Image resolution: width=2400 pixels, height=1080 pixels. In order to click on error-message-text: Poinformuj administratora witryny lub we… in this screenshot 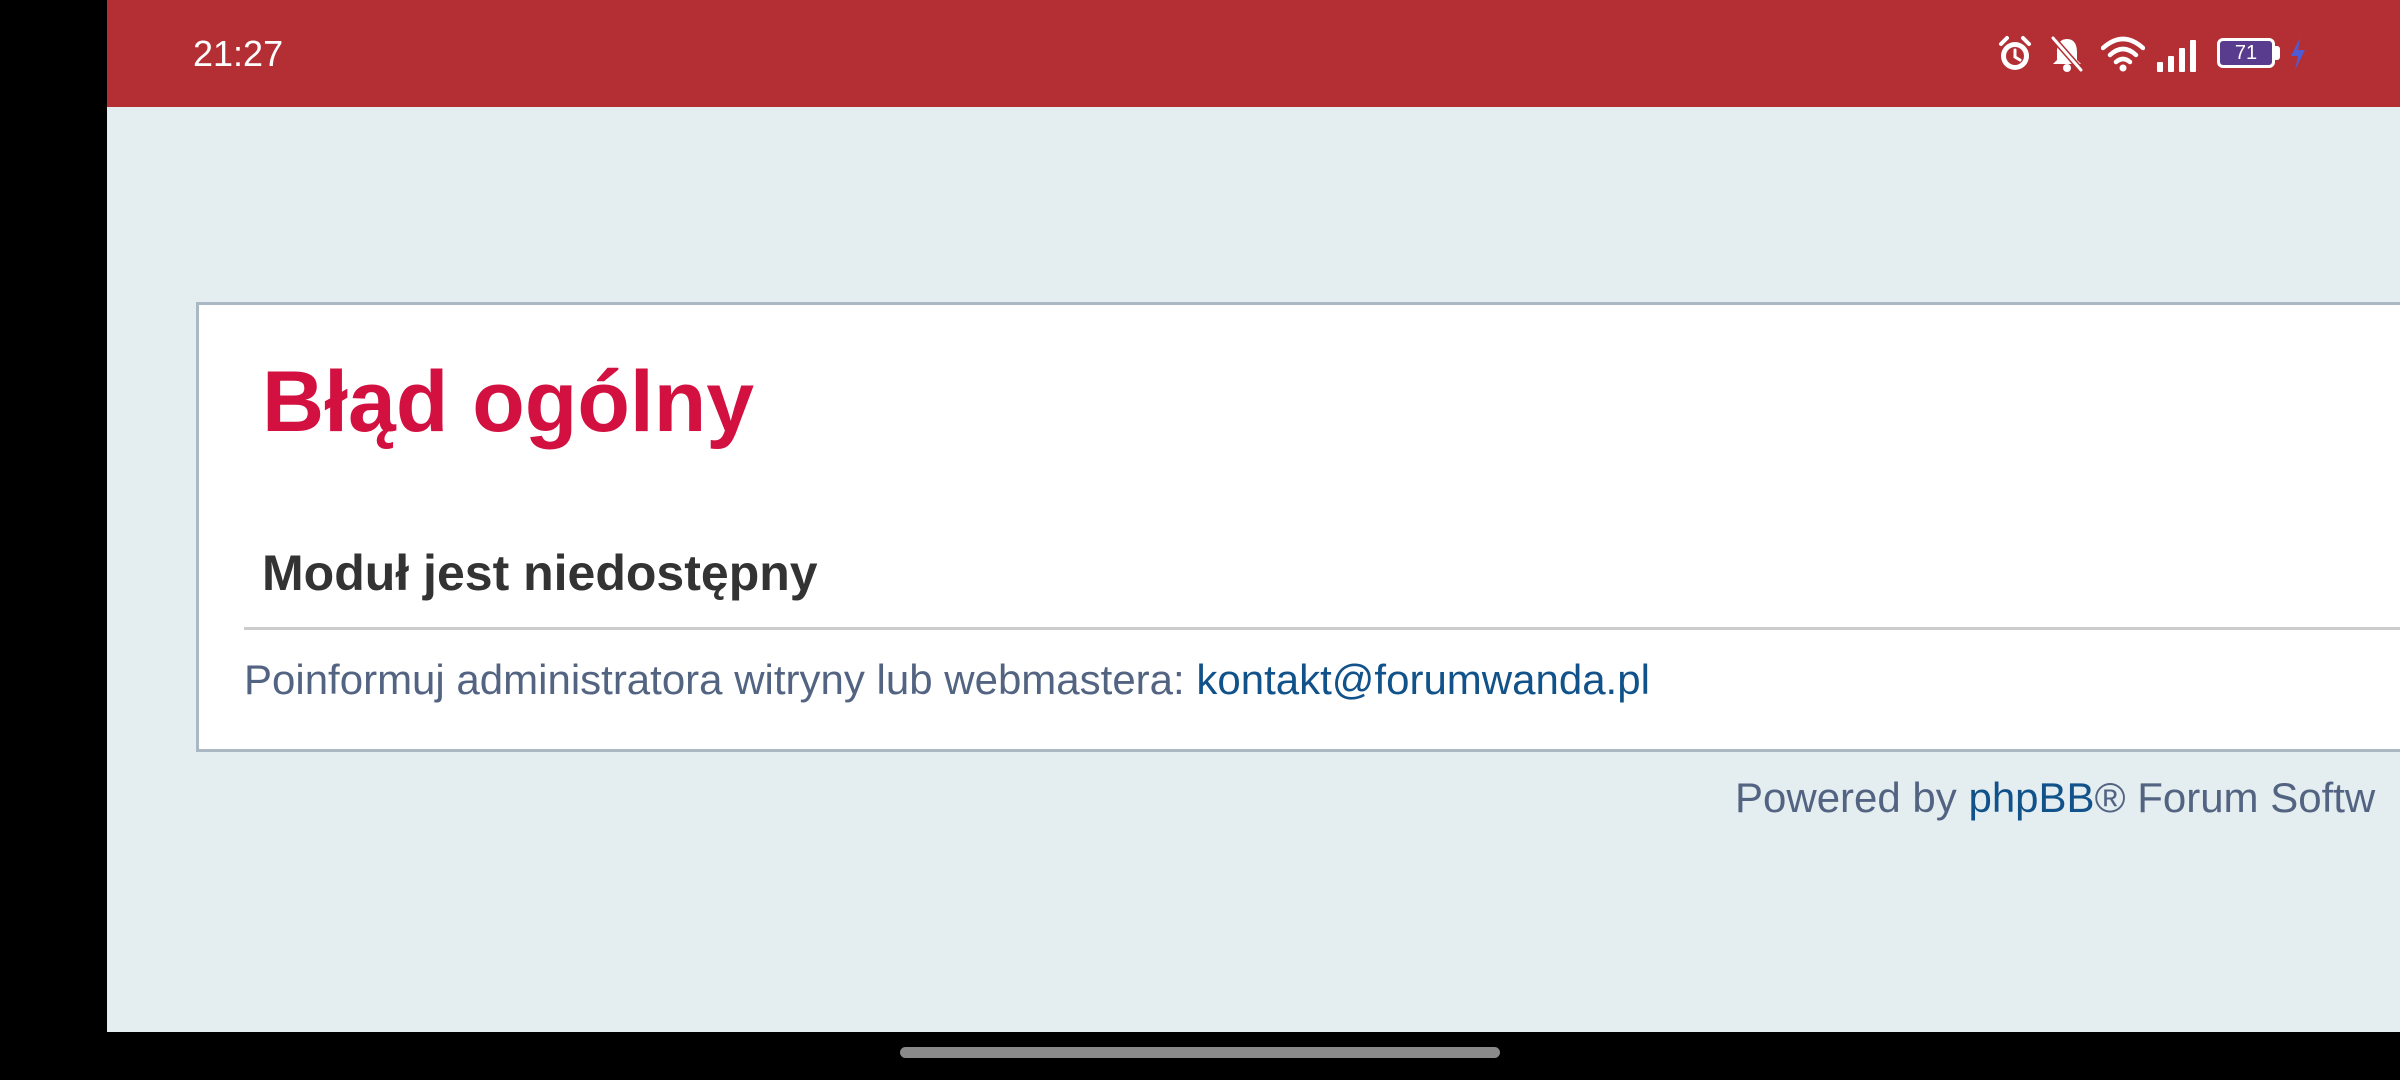, I will do `click(720, 679)`.